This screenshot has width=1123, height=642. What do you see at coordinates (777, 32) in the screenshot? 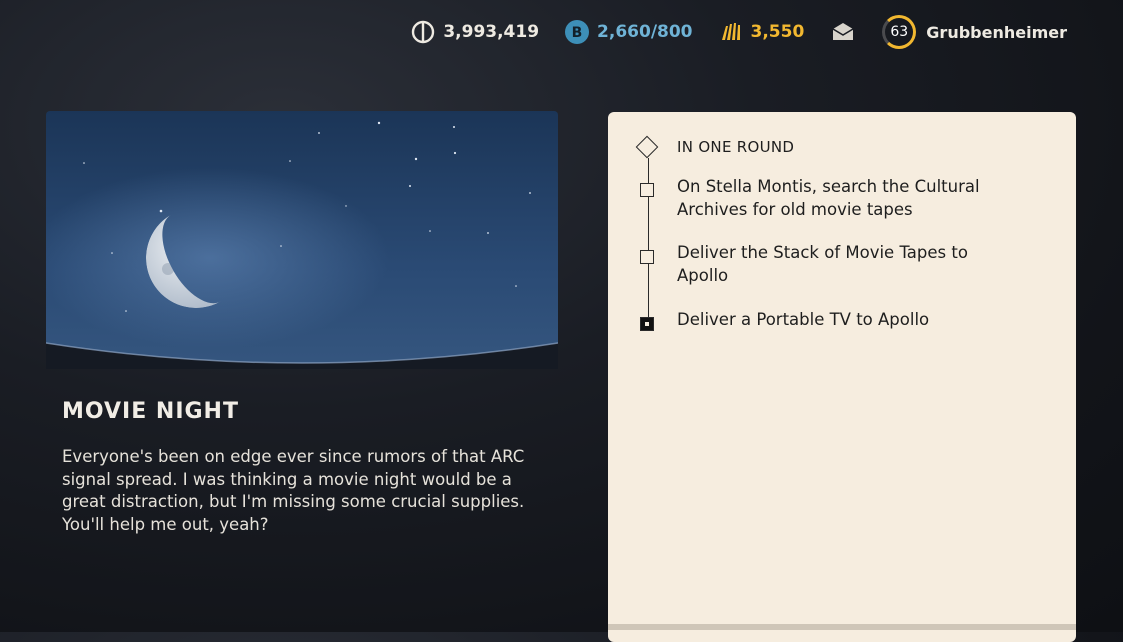
I see `credits-value: 3,550` at bounding box center [777, 32].